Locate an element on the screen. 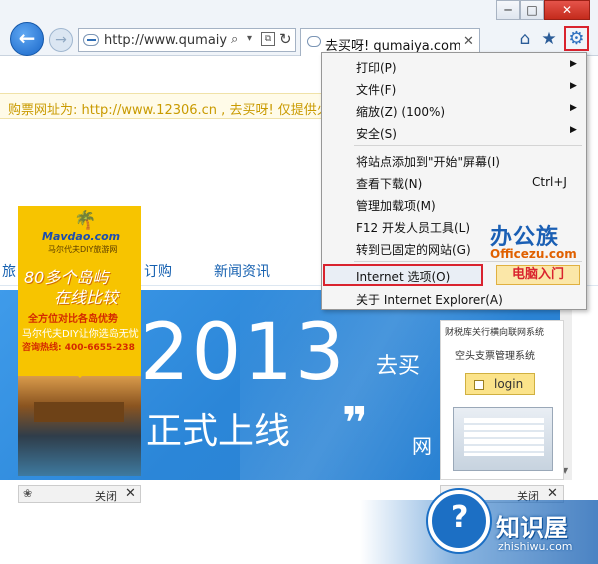 The image size is (598, 564). ad-logo-subtitle: 马尔代夫DIY旅游网 is located at coordinates (83, 249).